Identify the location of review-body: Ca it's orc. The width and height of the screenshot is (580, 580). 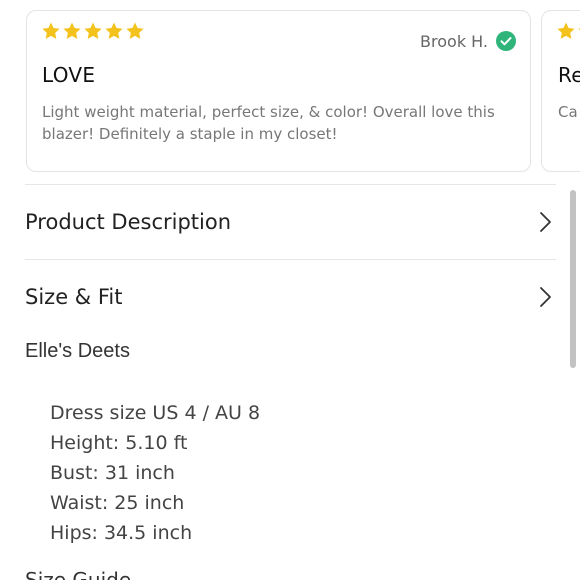
(569, 112).